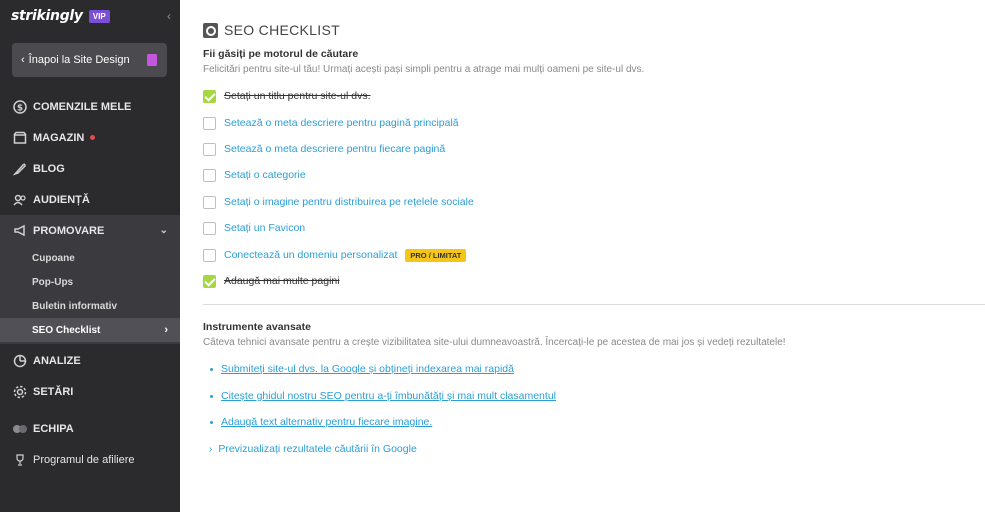 The width and height of the screenshot is (985, 512). I want to click on divider, so click(594, 304).